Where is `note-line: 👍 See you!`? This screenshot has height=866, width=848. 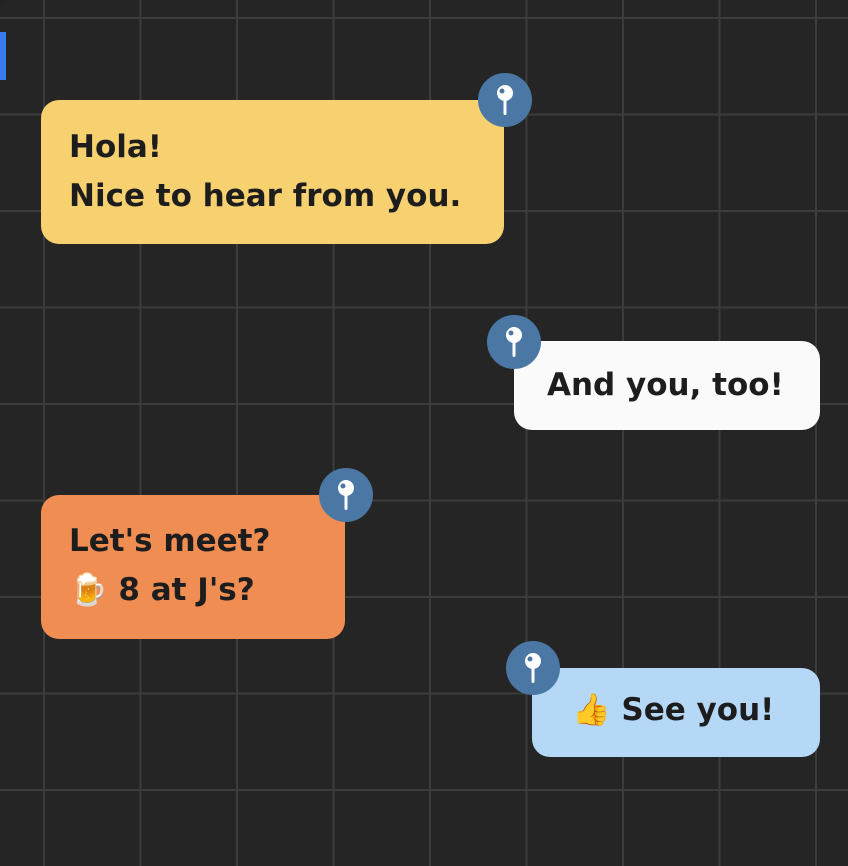
note-line: 👍 See you! is located at coordinates (673, 710).